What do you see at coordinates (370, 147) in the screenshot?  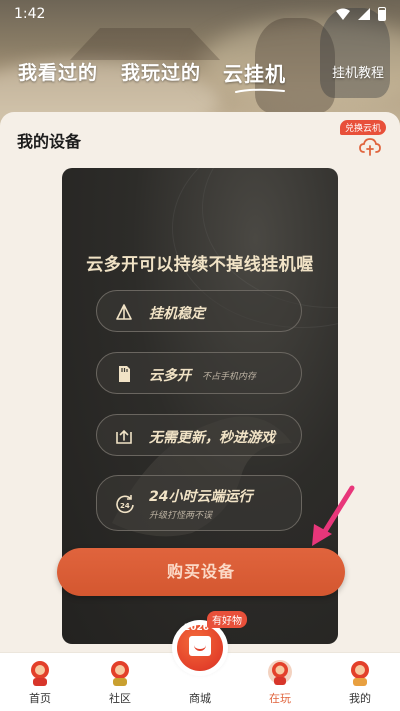 I see `cloud-exchange-icon` at bounding box center [370, 147].